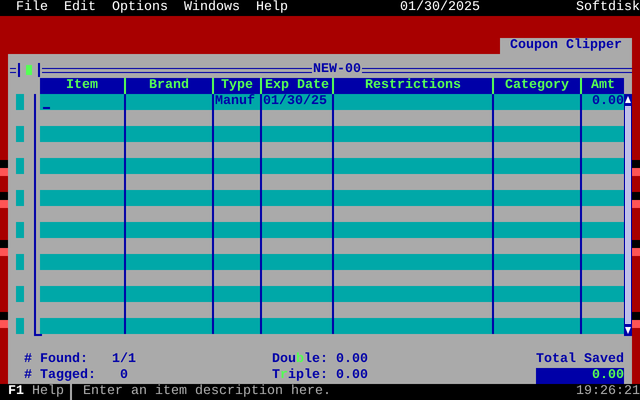 The image size is (640, 400). I want to click on menu-item: Options, so click(140, 8).